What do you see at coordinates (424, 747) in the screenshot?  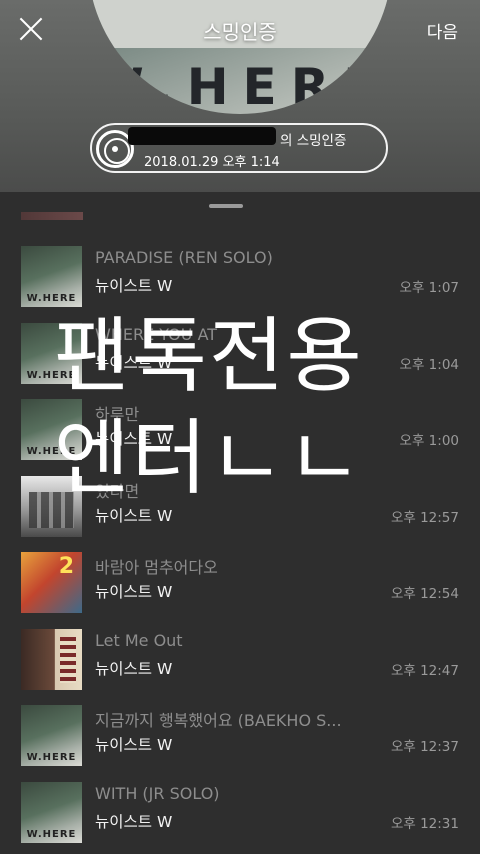 I see `play-time: 오후 12:37` at bounding box center [424, 747].